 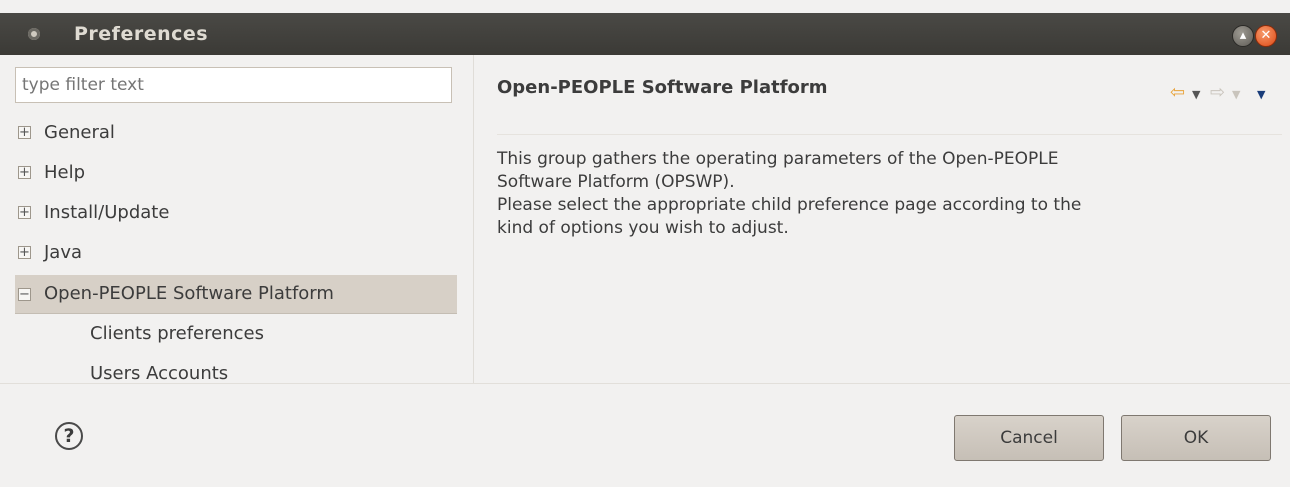 What do you see at coordinates (236, 213) in the screenshot?
I see `tree-item-install-update: + Install/Update` at bounding box center [236, 213].